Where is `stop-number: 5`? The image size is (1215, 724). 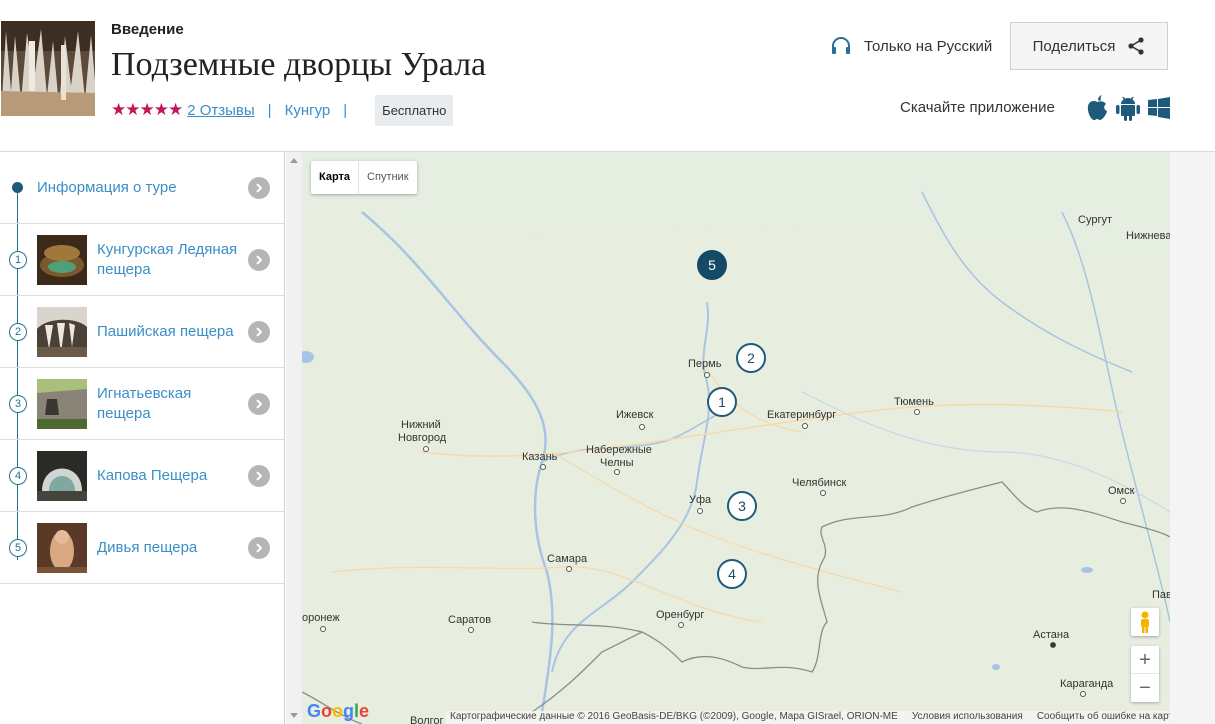 stop-number: 5 is located at coordinates (18, 548).